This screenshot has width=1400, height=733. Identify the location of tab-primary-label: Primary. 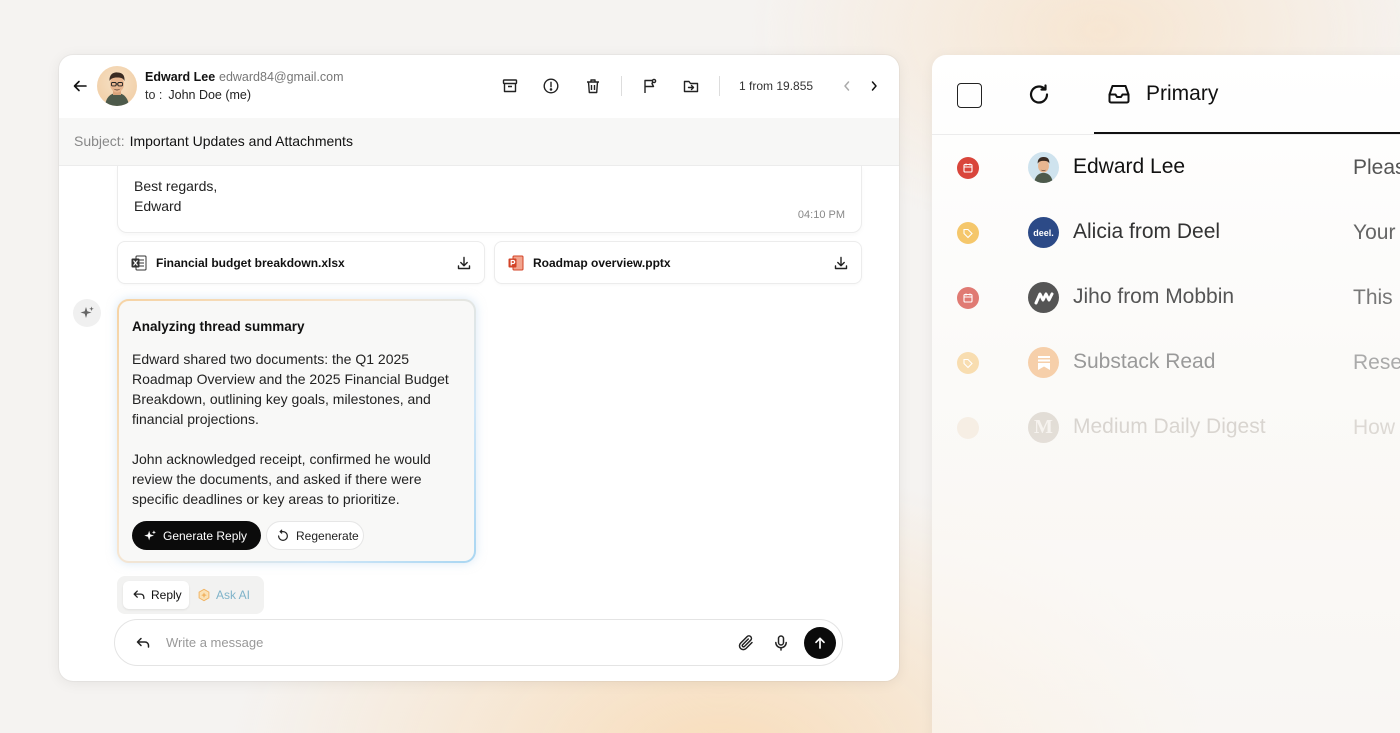
(1182, 93).